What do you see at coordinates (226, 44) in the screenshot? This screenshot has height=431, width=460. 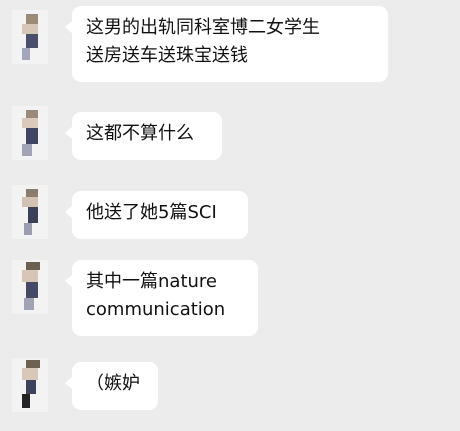 I see `message-bubble: 这男的出轨同科室博二女学生 送房送车送珠宝送钱` at bounding box center [226, 44].